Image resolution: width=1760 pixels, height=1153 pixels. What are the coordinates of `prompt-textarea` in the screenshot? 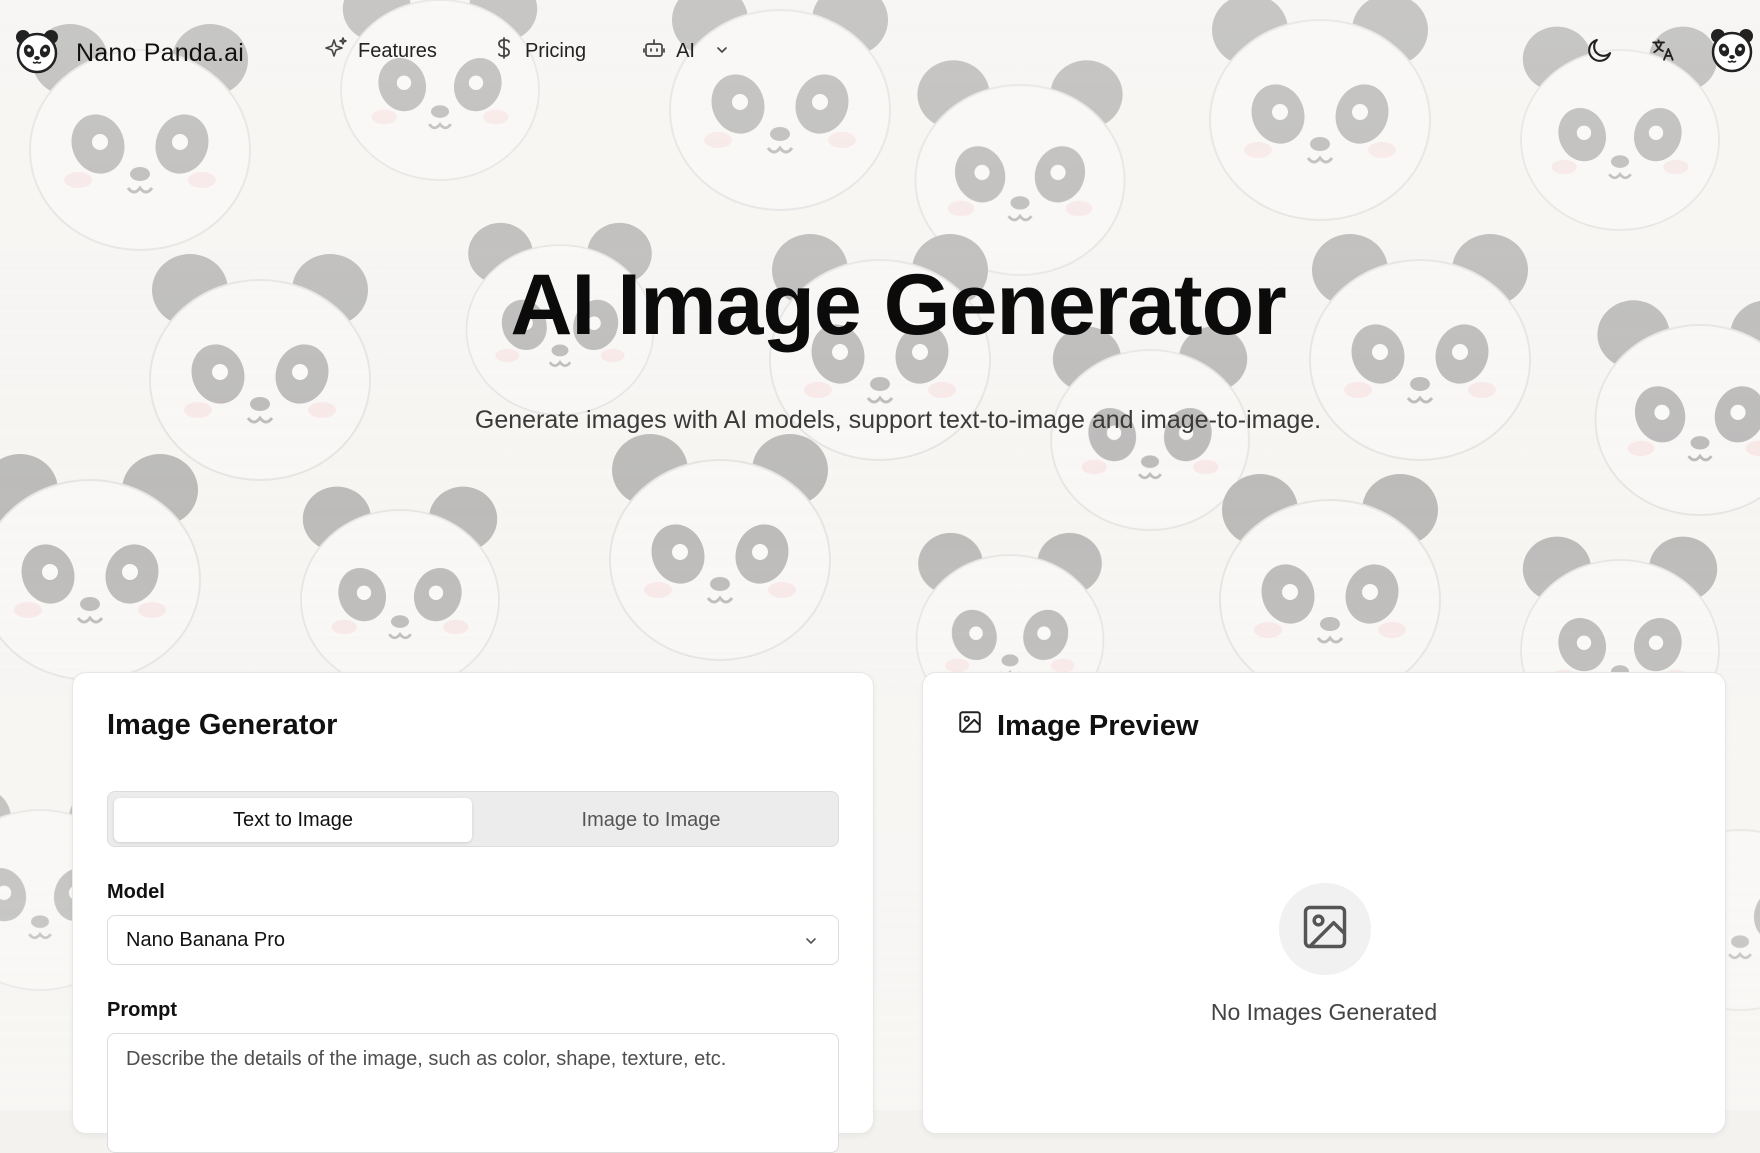 It's located at (473, 1093).